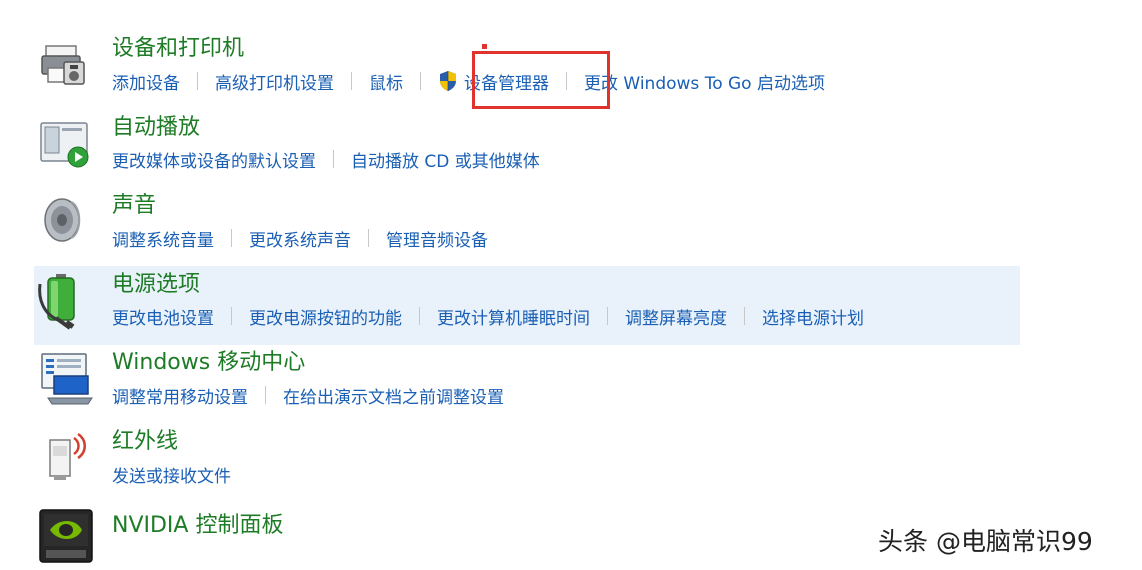 Image resolution: width=1142 pixels, height=570 pixels. What do you see at coordinates (445, 159) in the screenshot?
I see `autoplay-cd-link: 自动播放 CD 或其他媒体` at bounding box center [445, 159].